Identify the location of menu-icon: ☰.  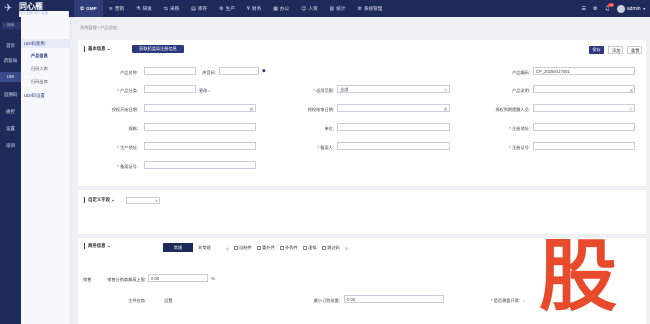
(584, 9).